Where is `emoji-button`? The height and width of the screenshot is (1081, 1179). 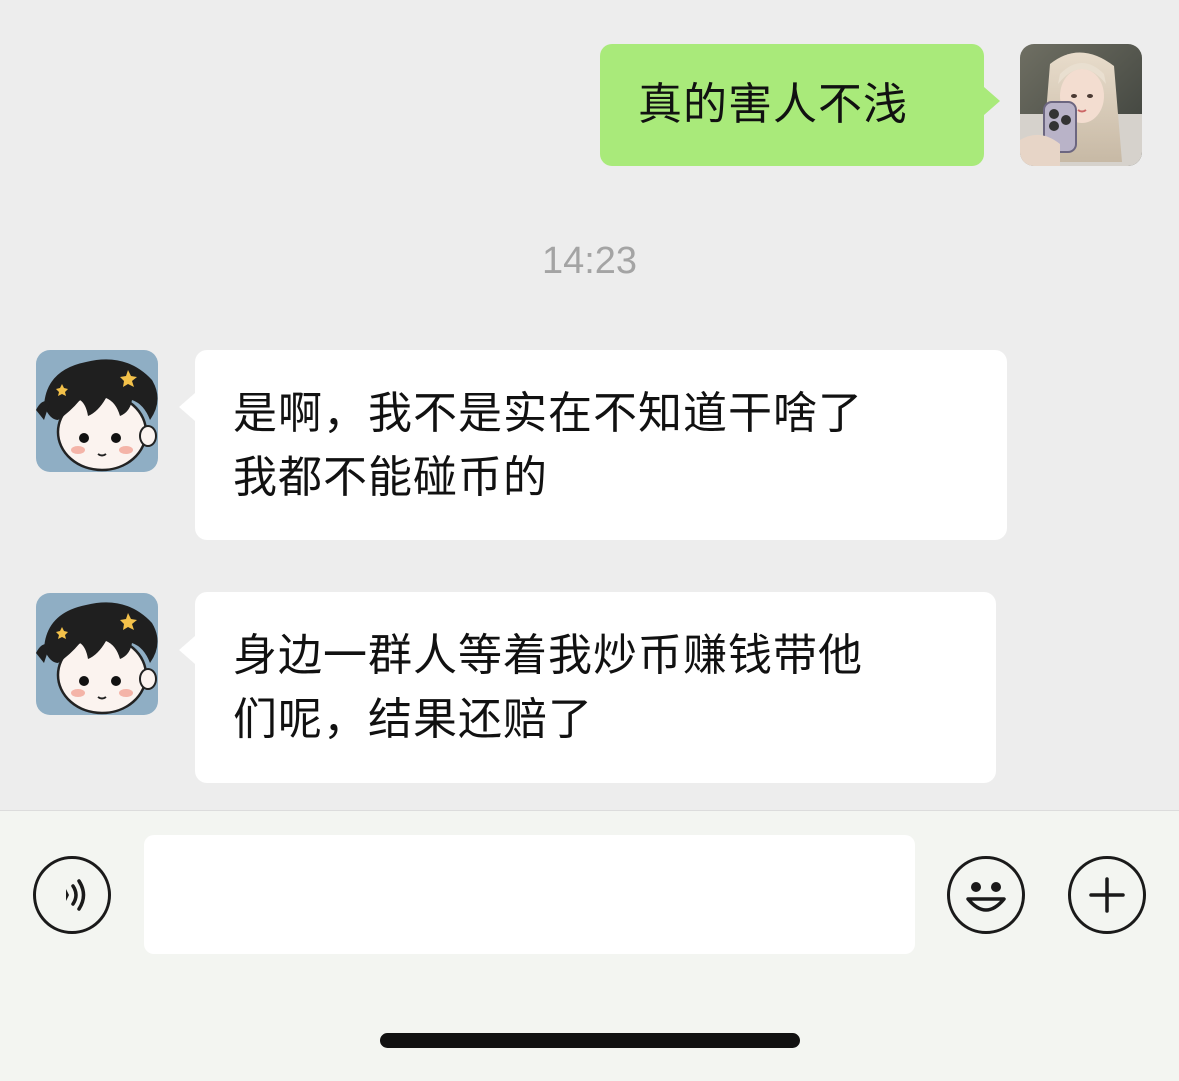 emoji-button is located at coordinates (986, 895).